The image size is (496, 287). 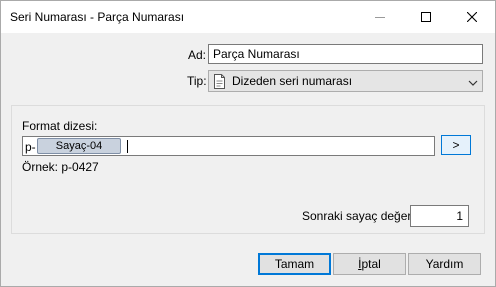 I want to click on chevron-down-icon, so click(x=473, y=83).